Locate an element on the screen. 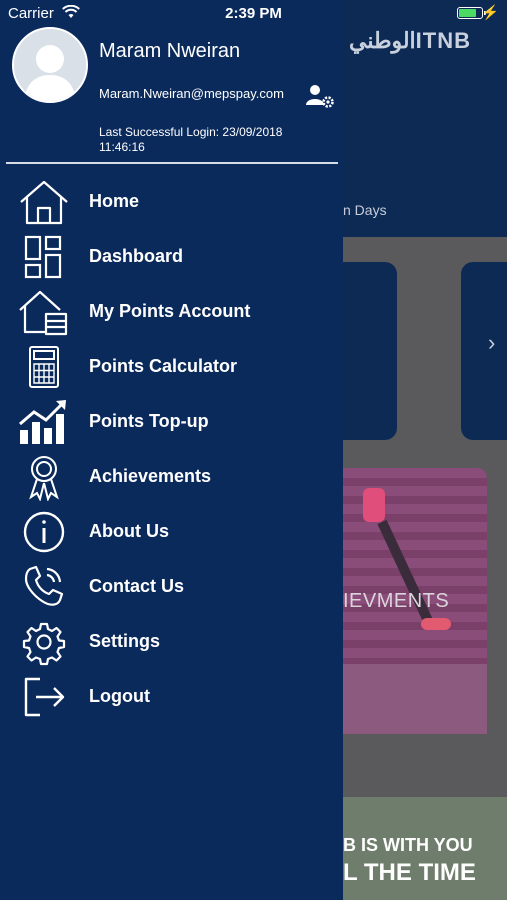 This screenshot has height=900, width=507. achievements-banner-text: IEVMENTS is located at coordinates (396, 601).